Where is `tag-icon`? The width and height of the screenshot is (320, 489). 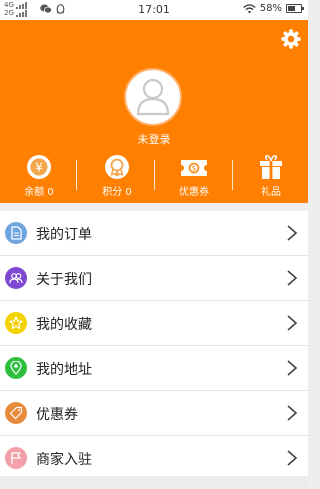 tag-icon is located at coordinates (16, 413).